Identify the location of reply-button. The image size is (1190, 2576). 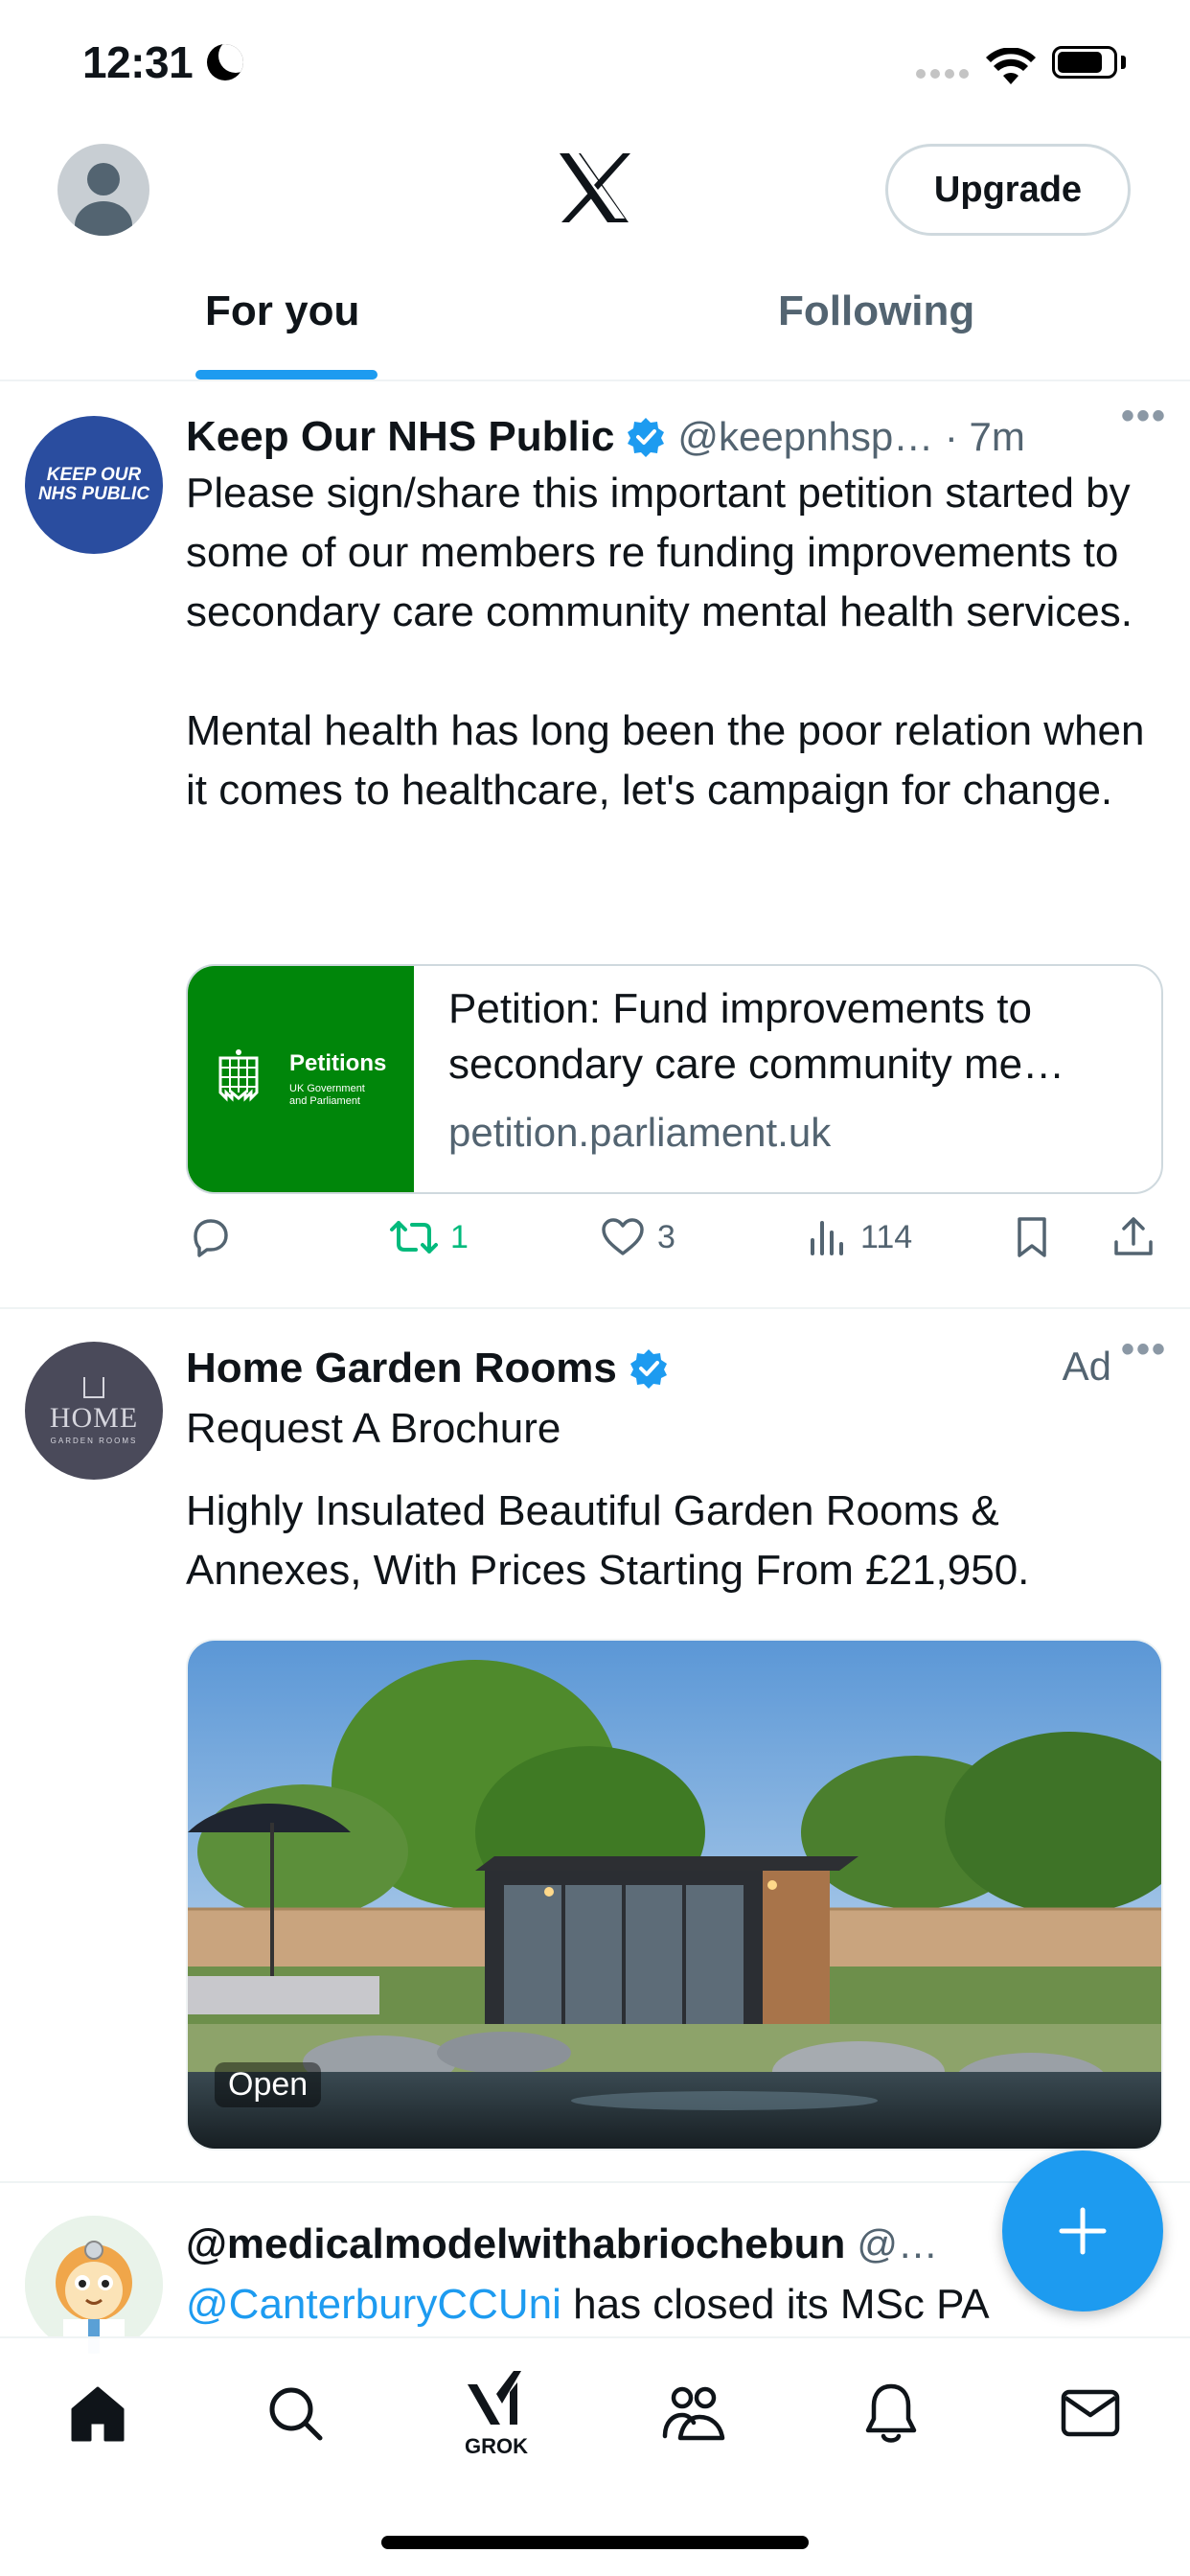
(210, 1237).